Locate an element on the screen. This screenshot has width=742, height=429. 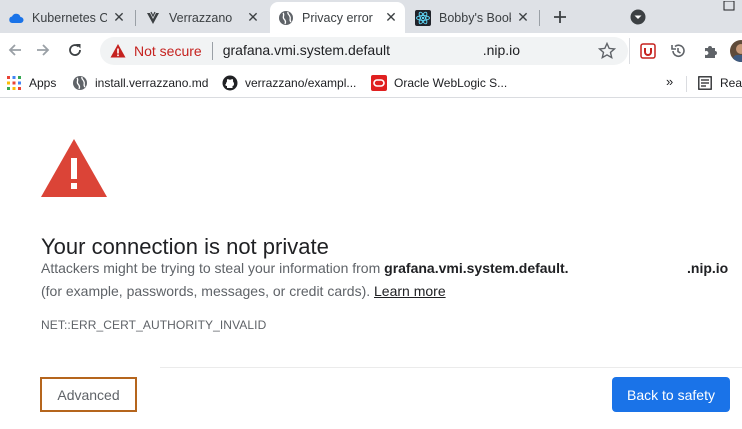
tab-title: Verrazzano is located at coordinates (201, 17).